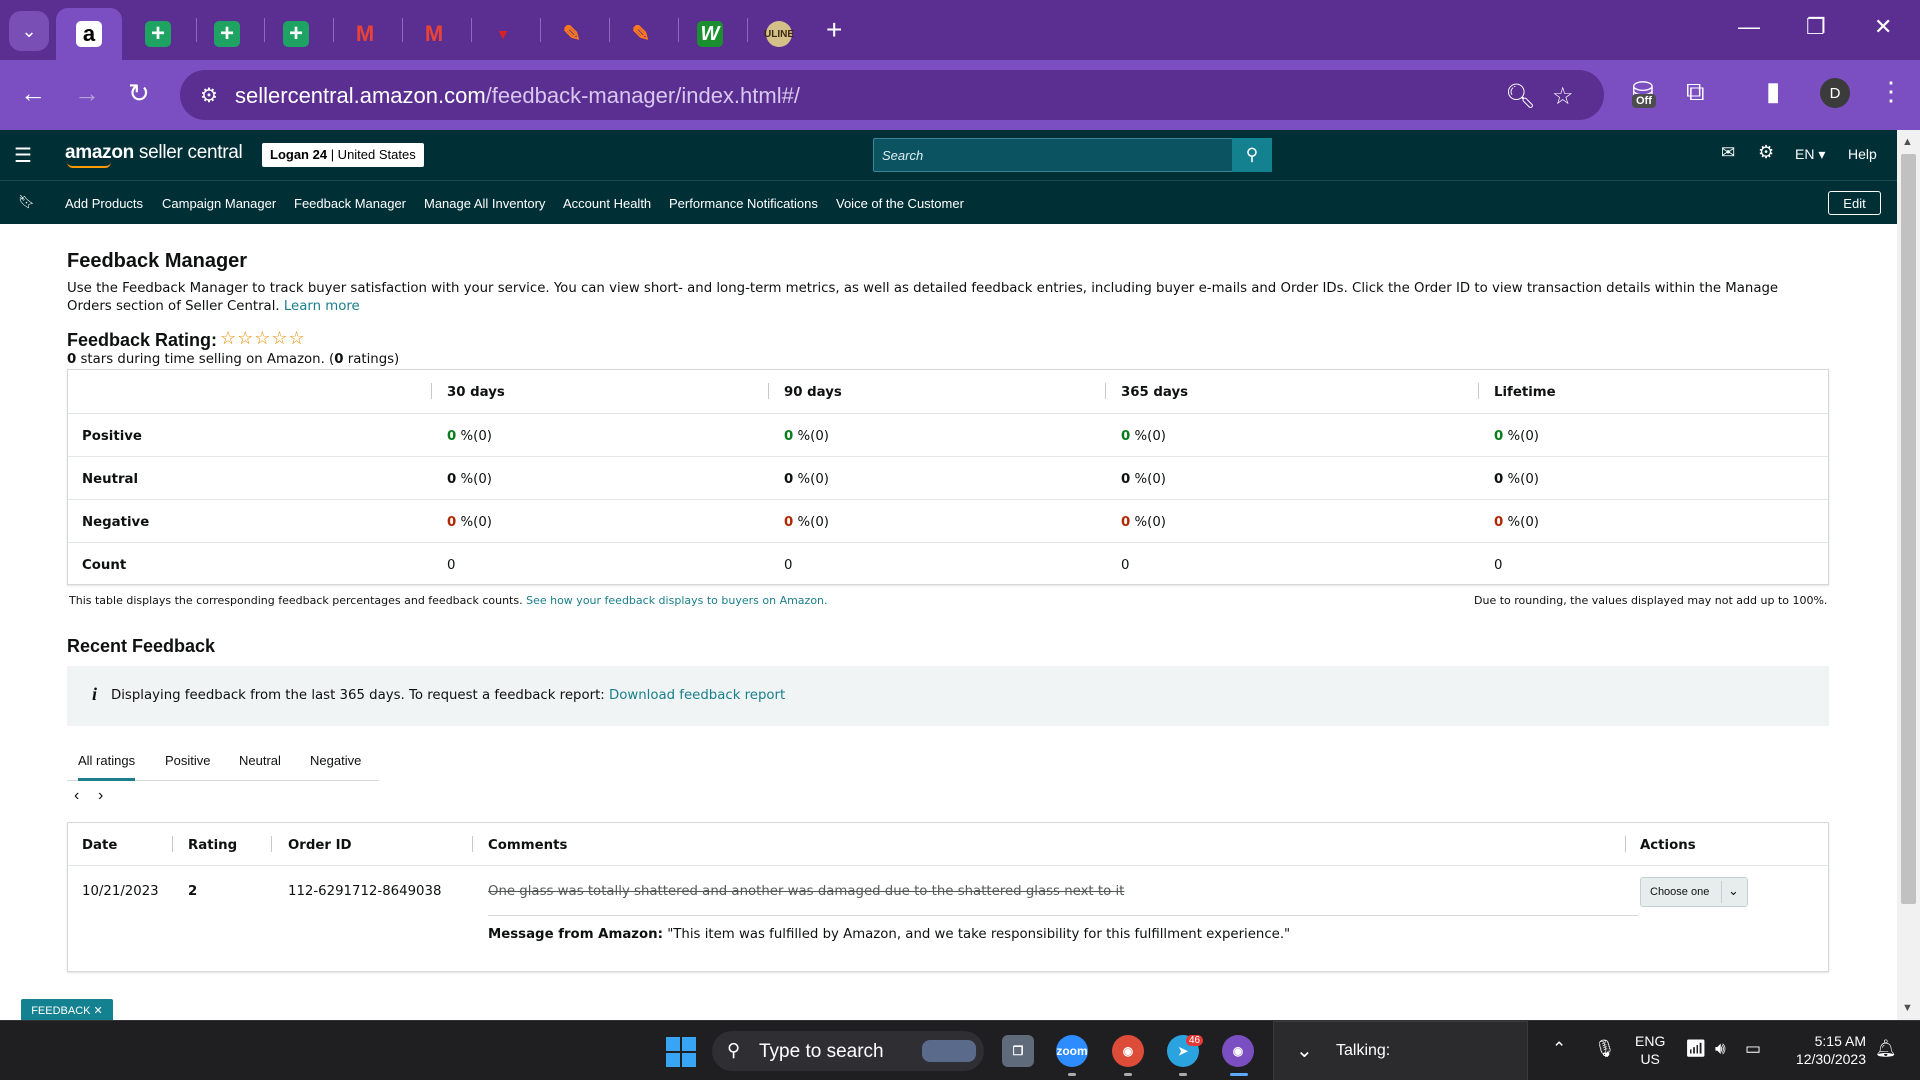 Image resolution: width=1920 pixels, height=1080 pixels. Describe the element at coordinates (1835, 93) in the screenshot. I see `profile-avatar: D` at that location.